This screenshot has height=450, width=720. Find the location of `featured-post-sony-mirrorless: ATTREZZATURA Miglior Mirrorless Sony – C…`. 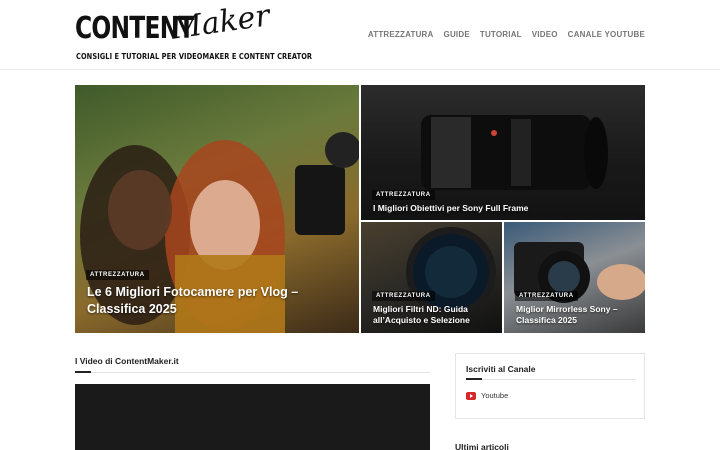

featured-post-sony-mirrorless: ATTREZZATURA Miglior Mirrorless Sony – C… is located at coordinates (574, 277).